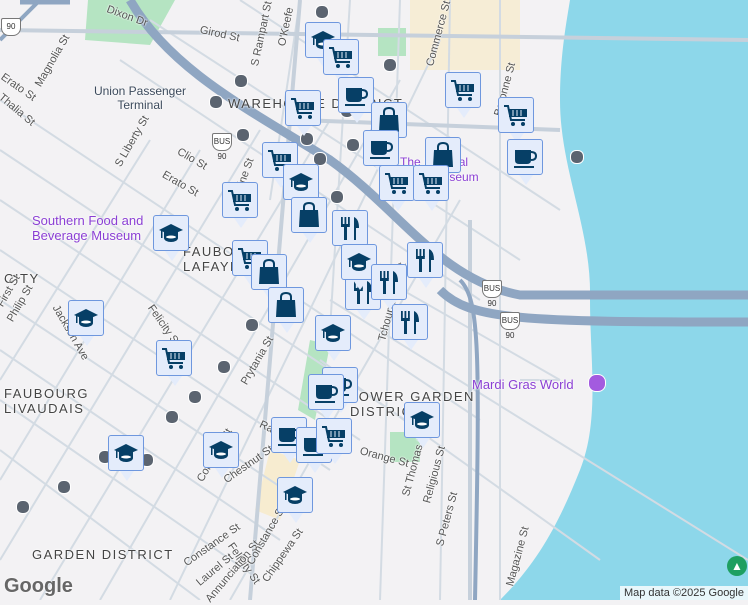 The height and width of the screenshot is (605, 748). I want to click on poi-union-passenger-terminal: Union Passenger Terminal, so click(140, 98).